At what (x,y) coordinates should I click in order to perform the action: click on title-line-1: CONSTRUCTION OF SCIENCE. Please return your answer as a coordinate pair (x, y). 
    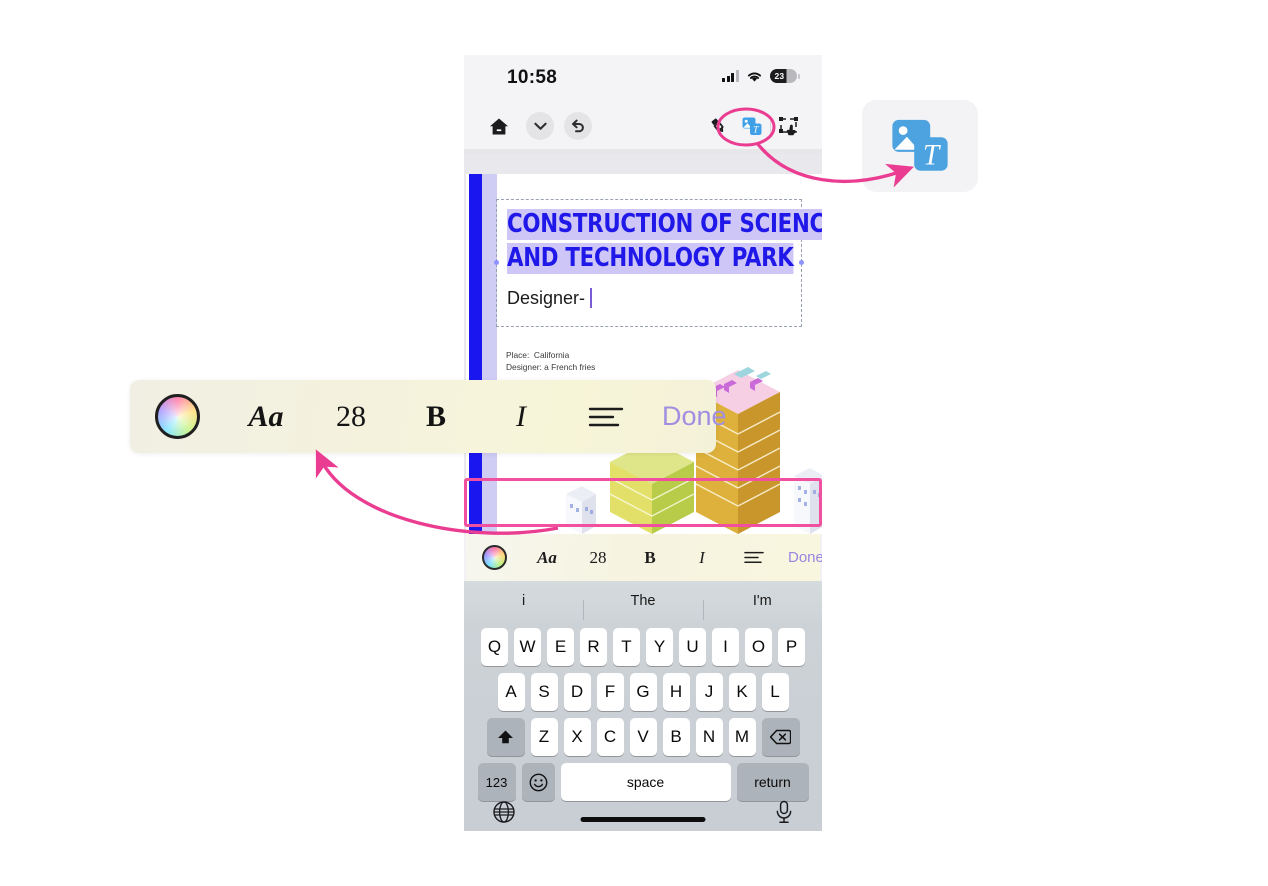
    Looking at the image, I should click on (664, 225).